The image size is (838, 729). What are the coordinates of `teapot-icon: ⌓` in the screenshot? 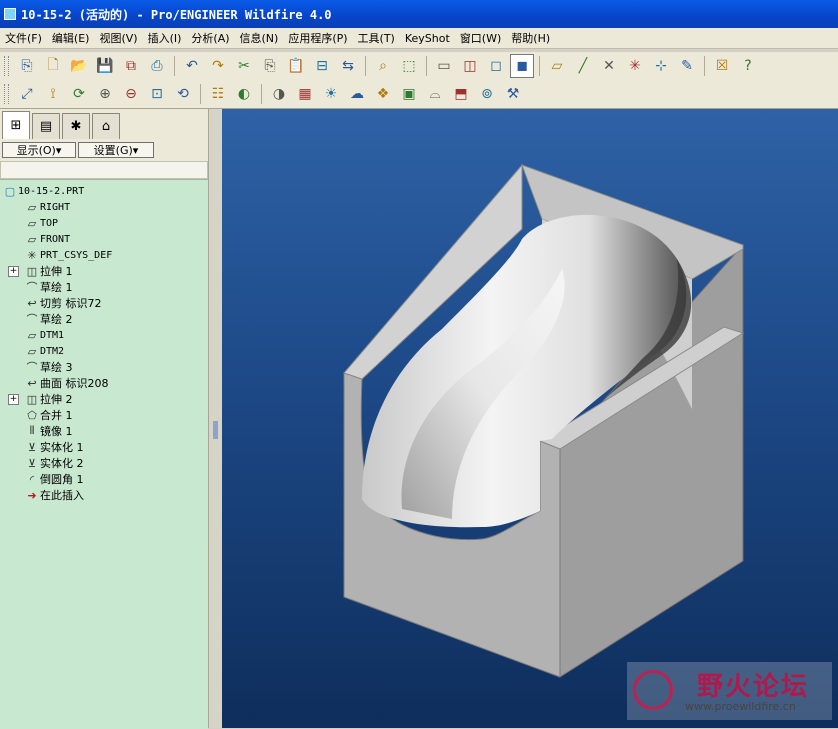 It's located at (435, 94).